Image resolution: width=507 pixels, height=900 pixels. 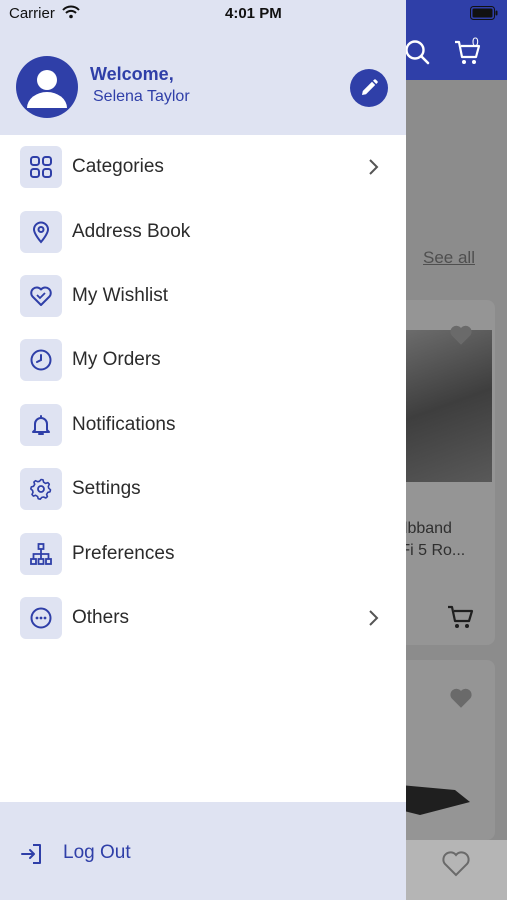 What do you see at coordinates (203, 360) in the screenshot?
I see `menu-item-orders: My Orders` at bounding box center [203, 360].